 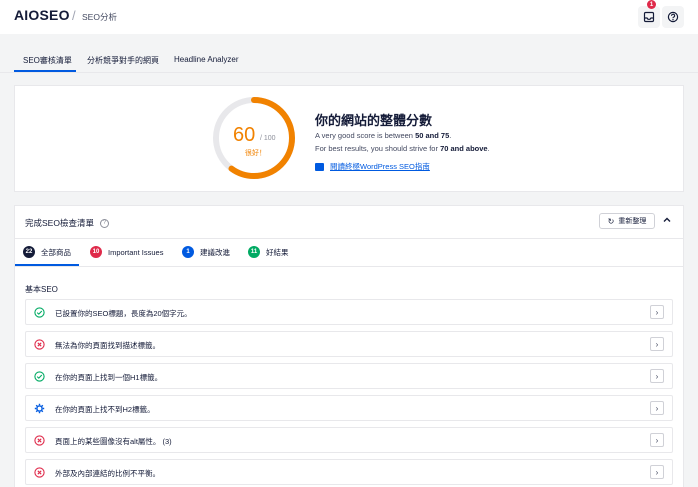 What do you see at coordinates (188, 252) in the screenshot?
I see `filter-count-badge: 1` at bounding box center [188, 252].